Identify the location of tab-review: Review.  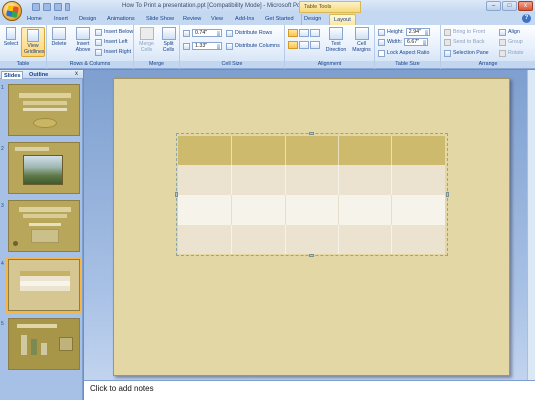
(192, 19).